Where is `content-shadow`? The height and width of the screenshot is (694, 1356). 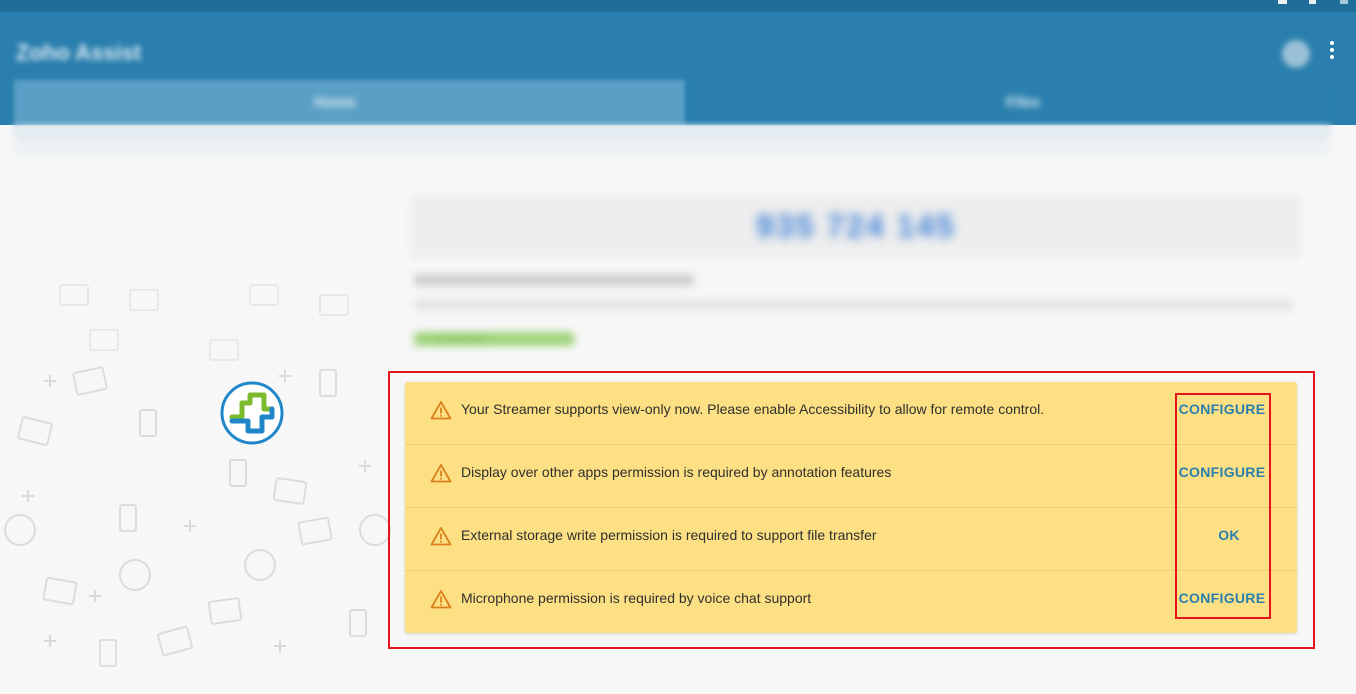
content-shadow is located at coordinates (672, 145).